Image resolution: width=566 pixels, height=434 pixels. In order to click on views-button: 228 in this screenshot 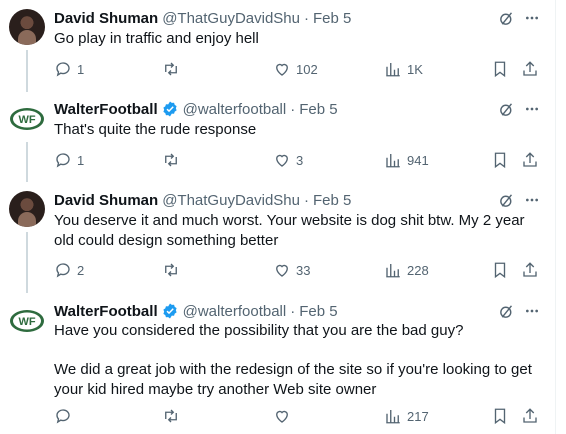, I will do `click(406, 270)`.